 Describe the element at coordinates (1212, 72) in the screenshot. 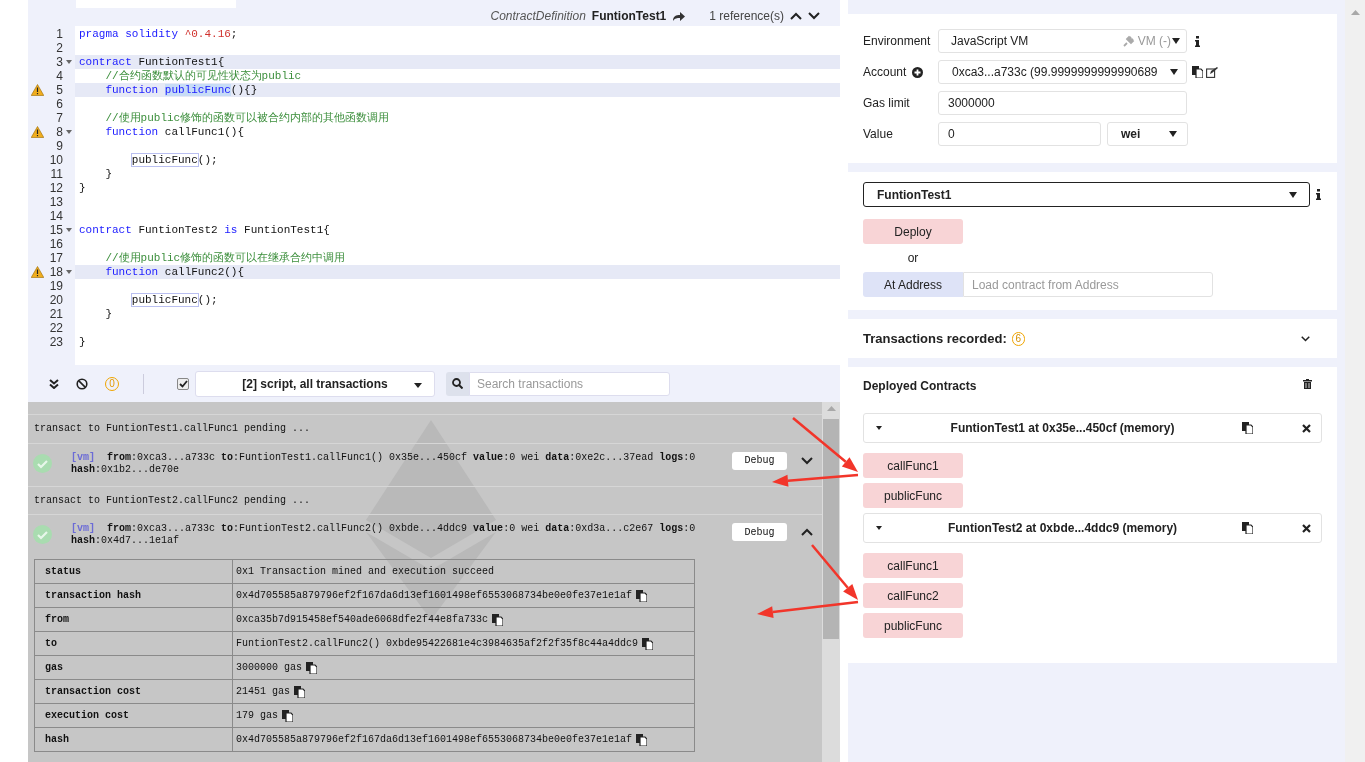

I see `edit-icon` at that location.